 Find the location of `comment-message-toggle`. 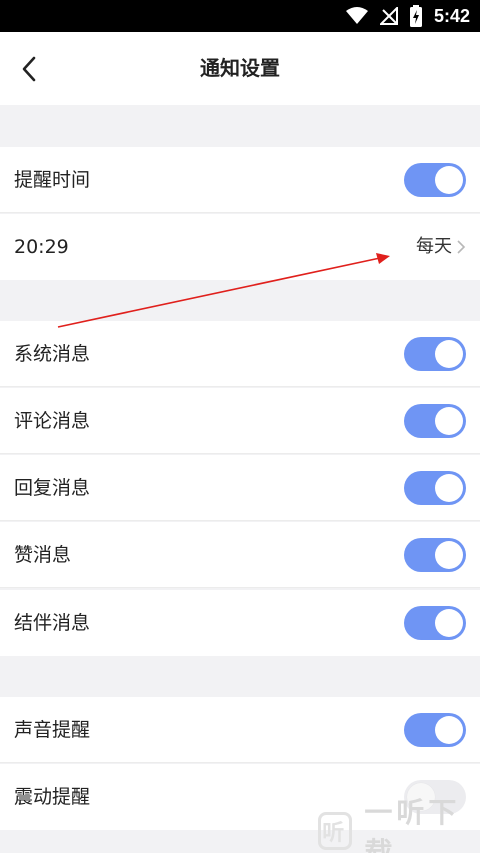

comment-message-toggle is located at coordinates (435, 421).